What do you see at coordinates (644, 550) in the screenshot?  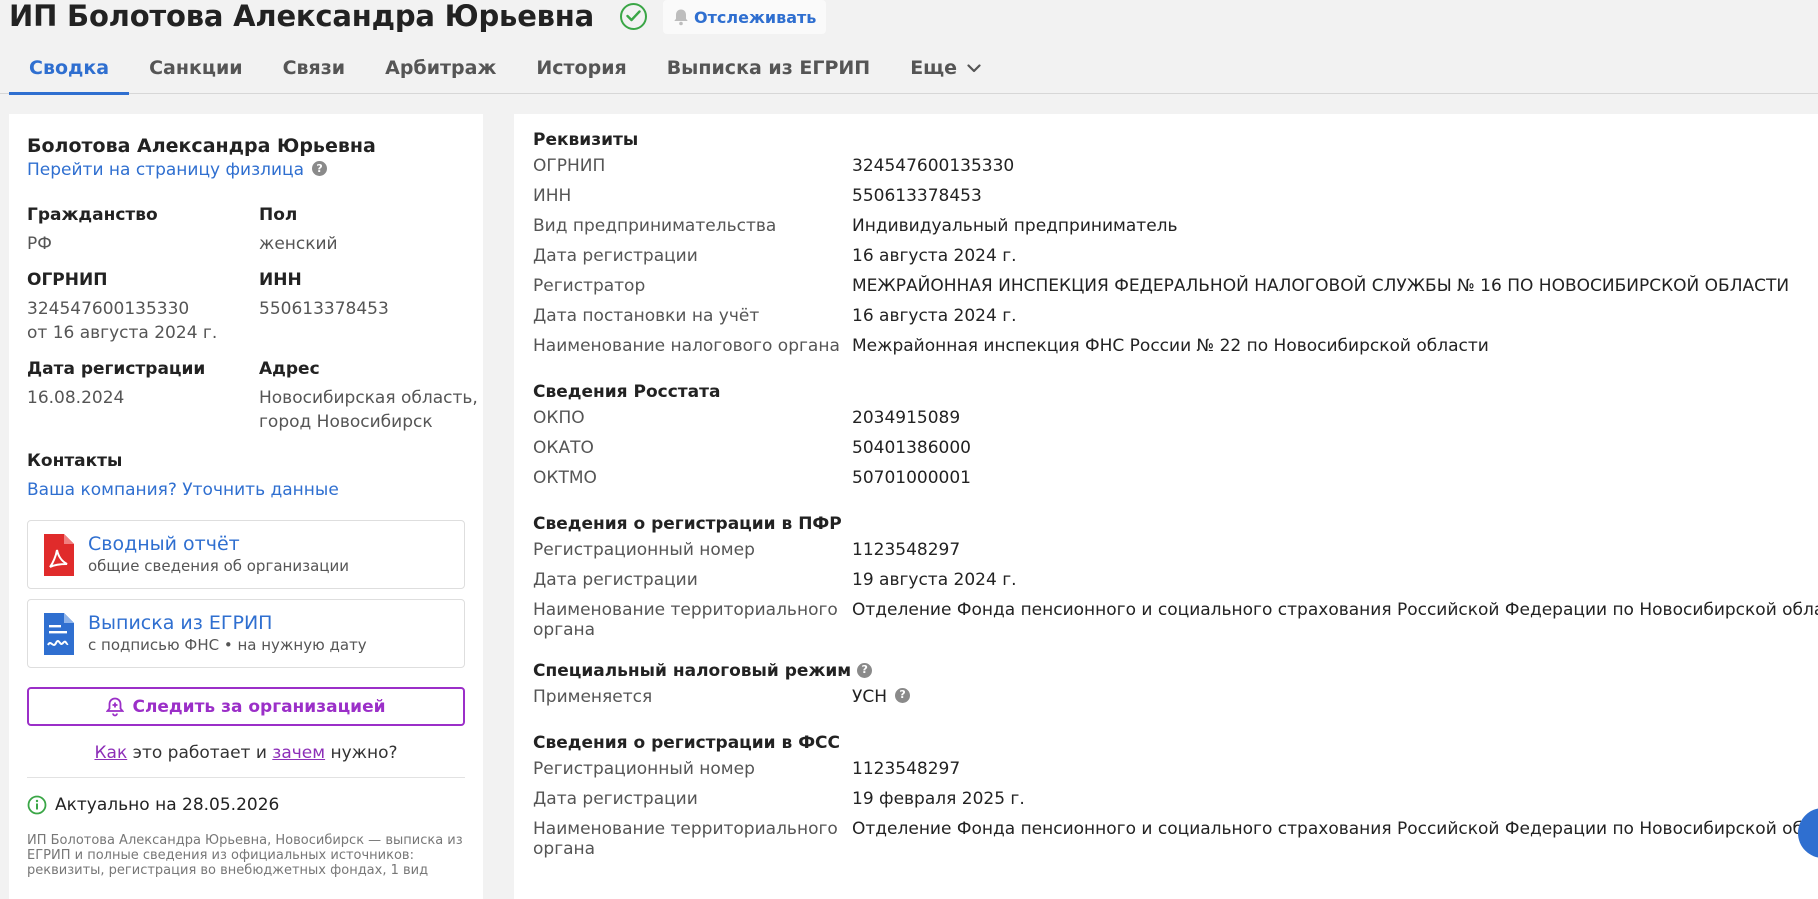 I see `detail-key: Регистрационный номер` at bounding box center [644, 550].